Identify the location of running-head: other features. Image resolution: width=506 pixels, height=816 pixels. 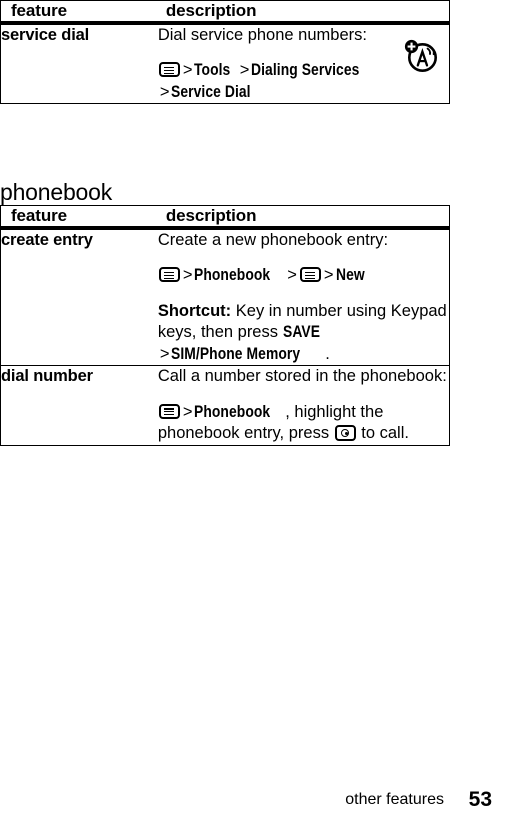
(394, 799).